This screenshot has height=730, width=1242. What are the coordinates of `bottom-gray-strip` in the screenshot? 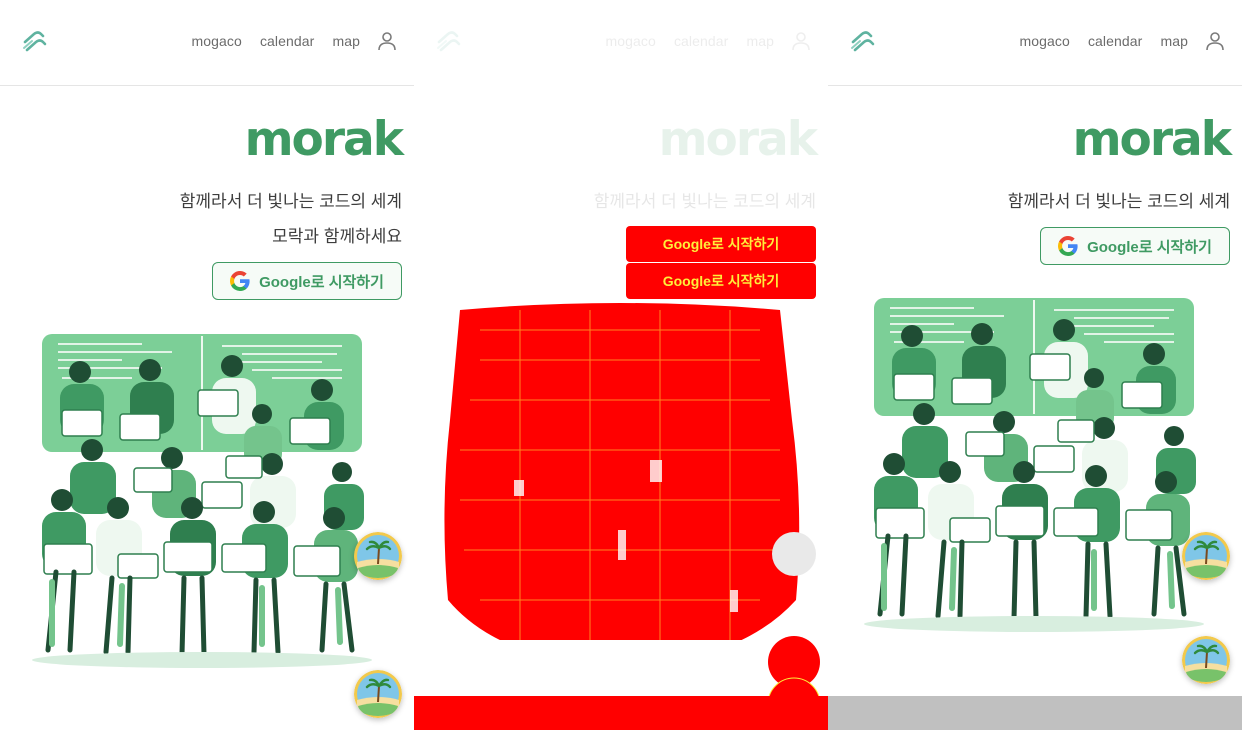 It's located at (1035, 713).